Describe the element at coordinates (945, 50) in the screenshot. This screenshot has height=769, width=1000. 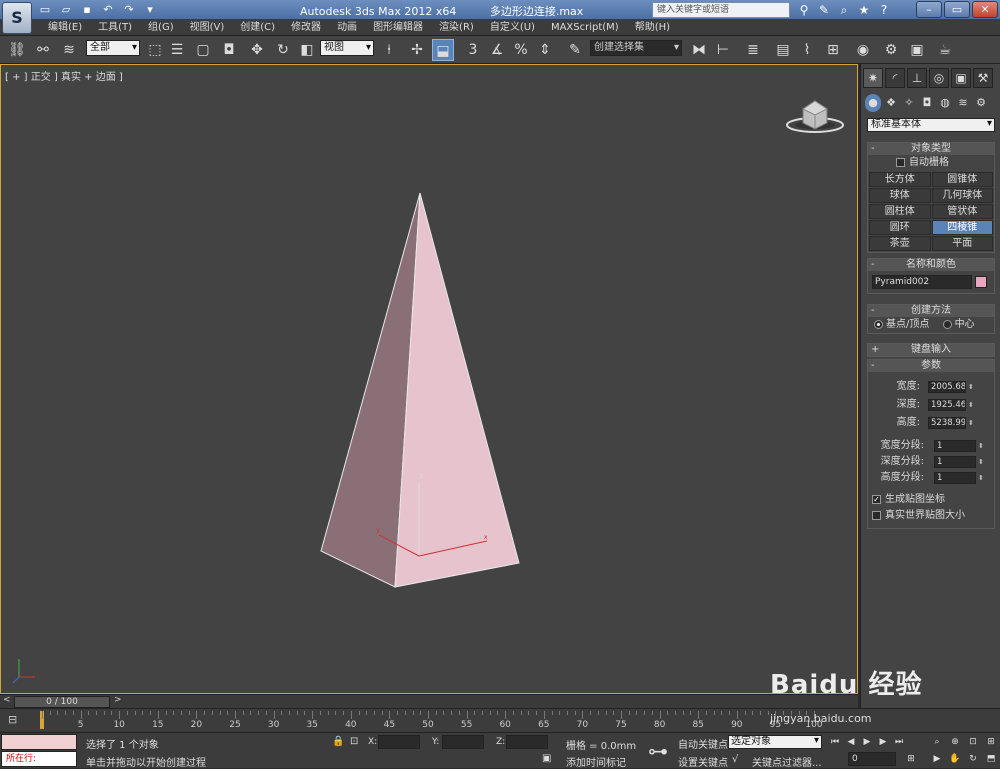
I see `render-teapot-icon: ☕` at that location.